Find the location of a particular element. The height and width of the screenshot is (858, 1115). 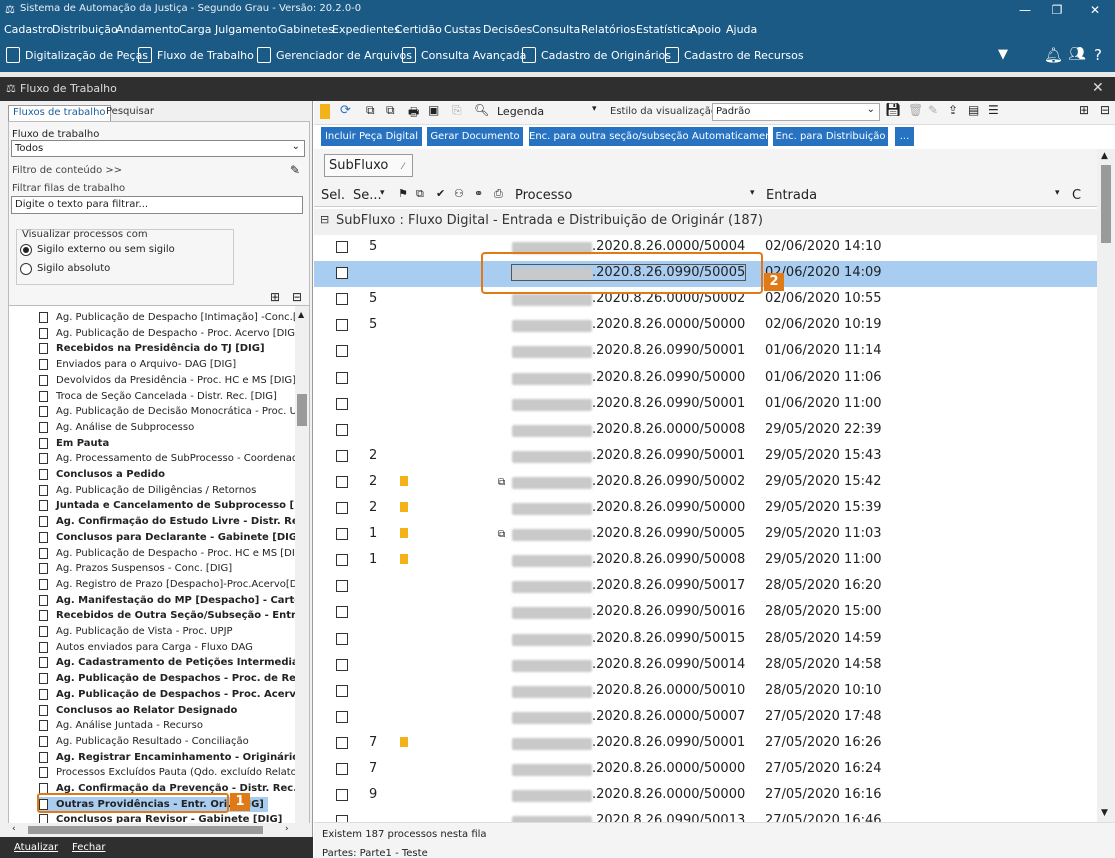

enc-distribuicao-button: Enc. para Distribuição is located at coordinates (830, 136).